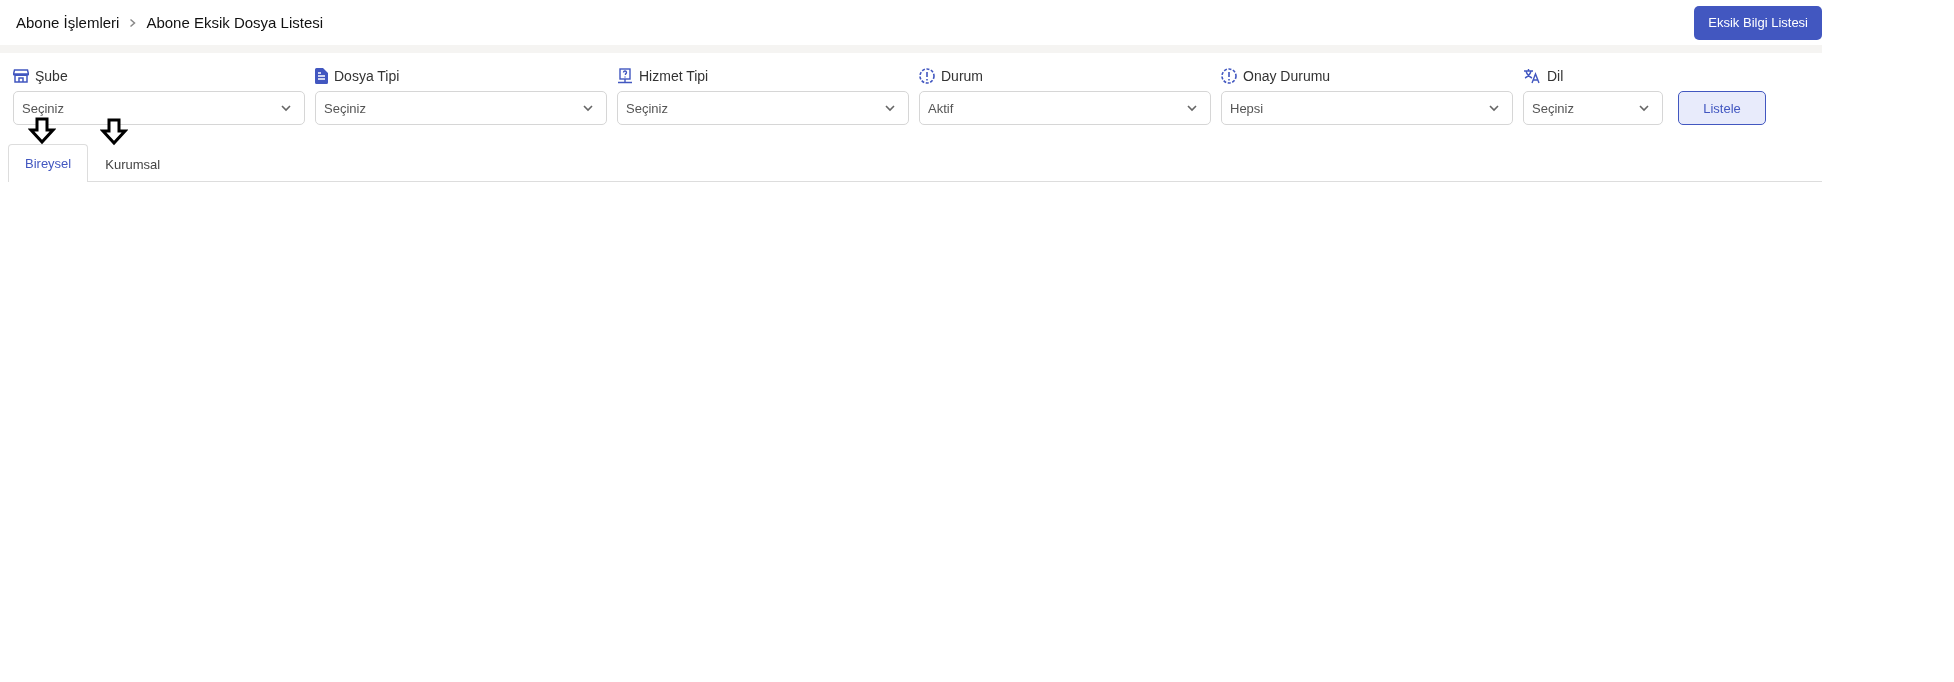  I want to click on filter-label: Şube, so click(51, 76).